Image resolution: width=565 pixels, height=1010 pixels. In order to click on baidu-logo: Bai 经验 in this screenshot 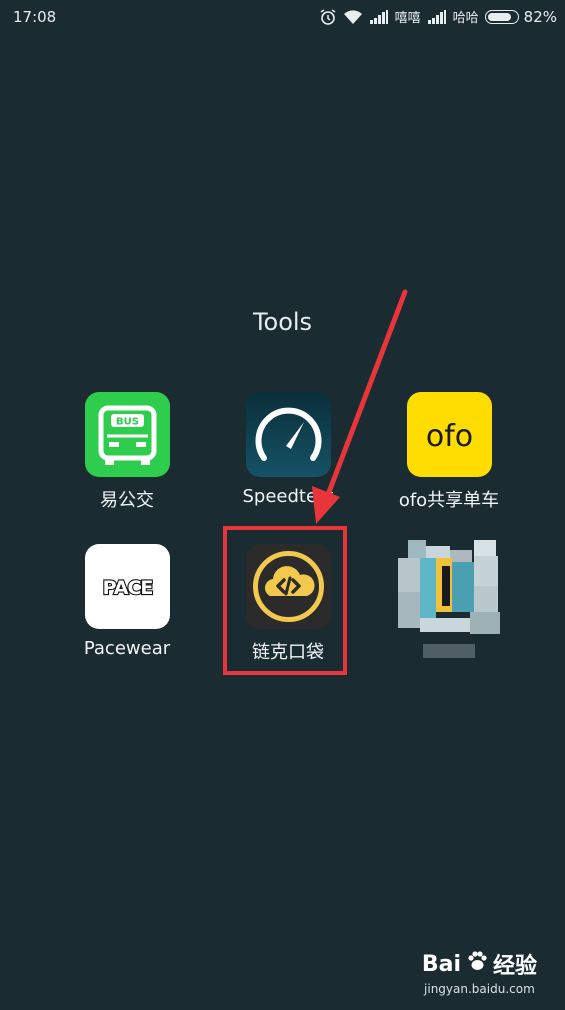, I will do `click(479, 964)`.